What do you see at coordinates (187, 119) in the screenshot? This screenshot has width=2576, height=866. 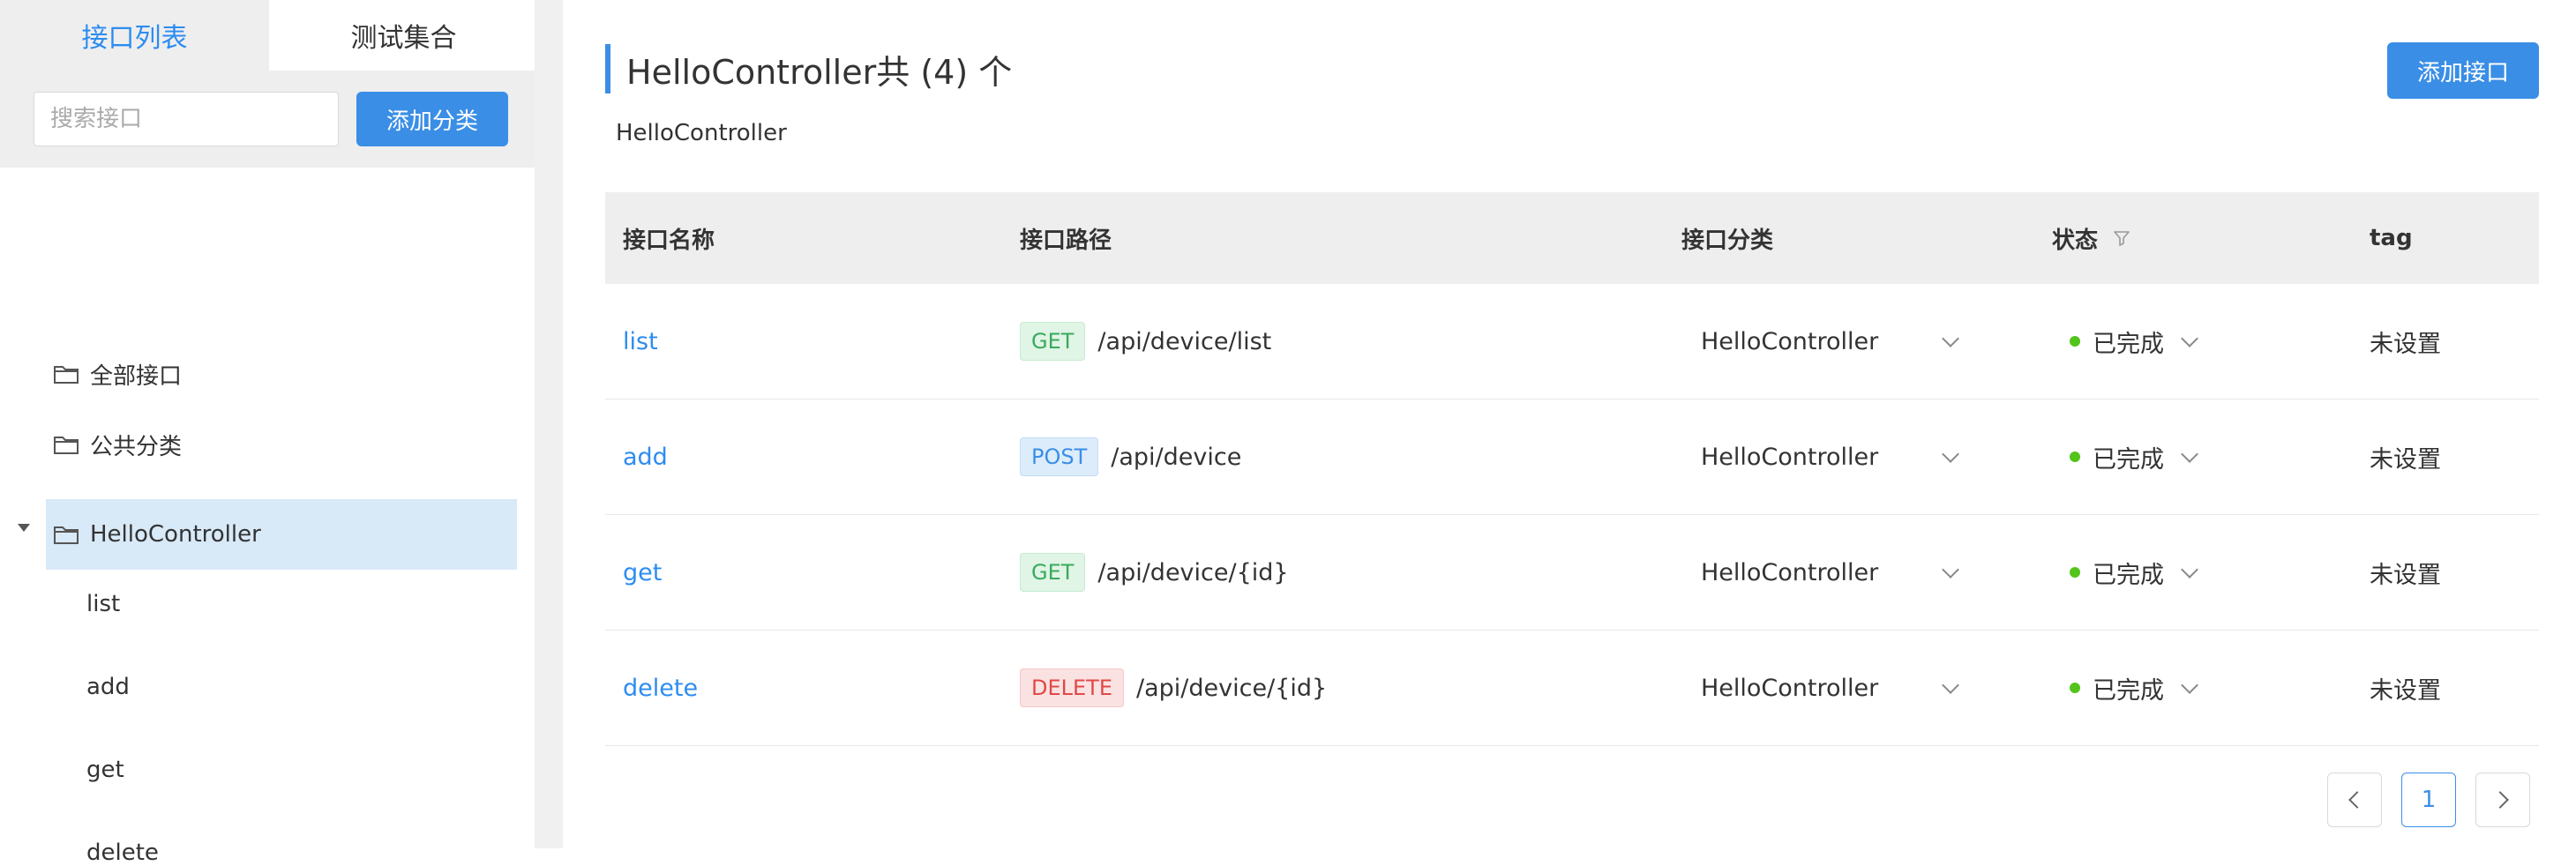 I see `search-input` at bounding box center [187, 119].